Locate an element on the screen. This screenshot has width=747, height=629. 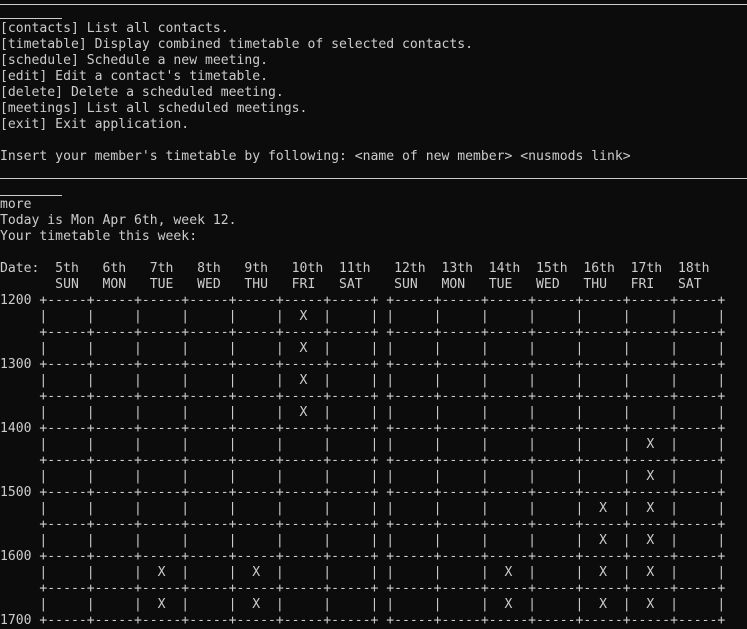
menu-item-schedule: [schedule] Schedule a new meeting. is located at coordinates (134, 60).